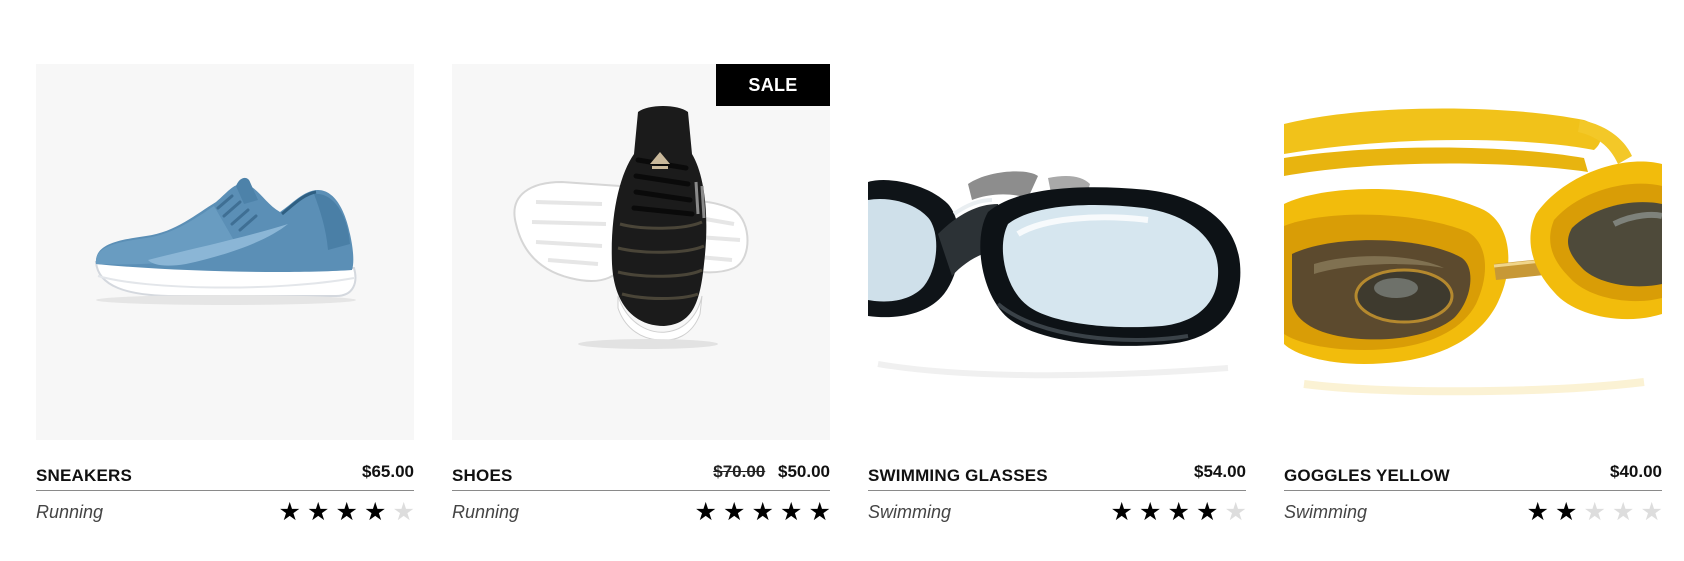  What do you see at coordinates (631, 227) in the screenshot?
I see `black-shoes-image` at bounding box center [631, 227].